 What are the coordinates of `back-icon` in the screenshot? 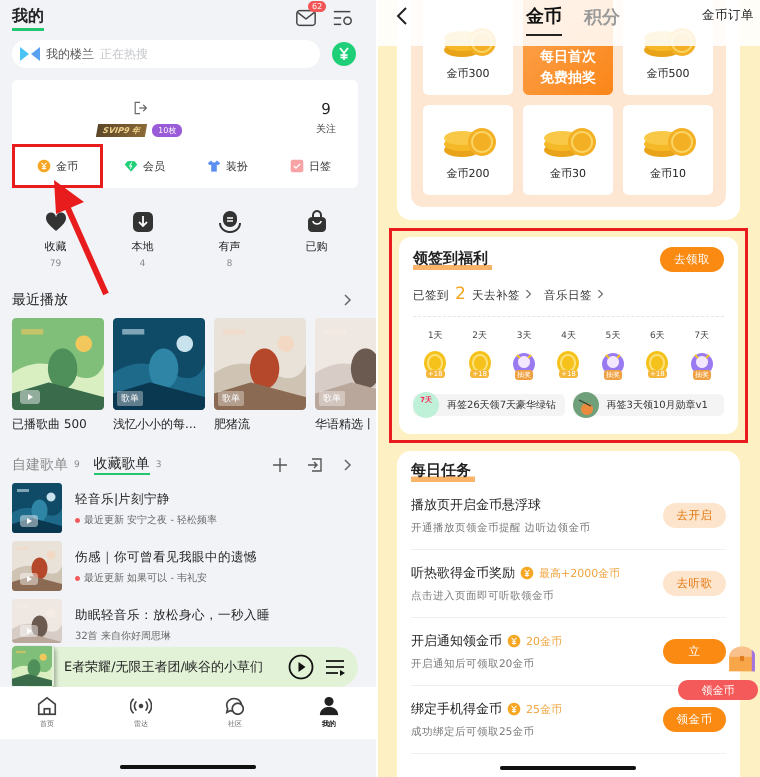 It's located at (402, 16).